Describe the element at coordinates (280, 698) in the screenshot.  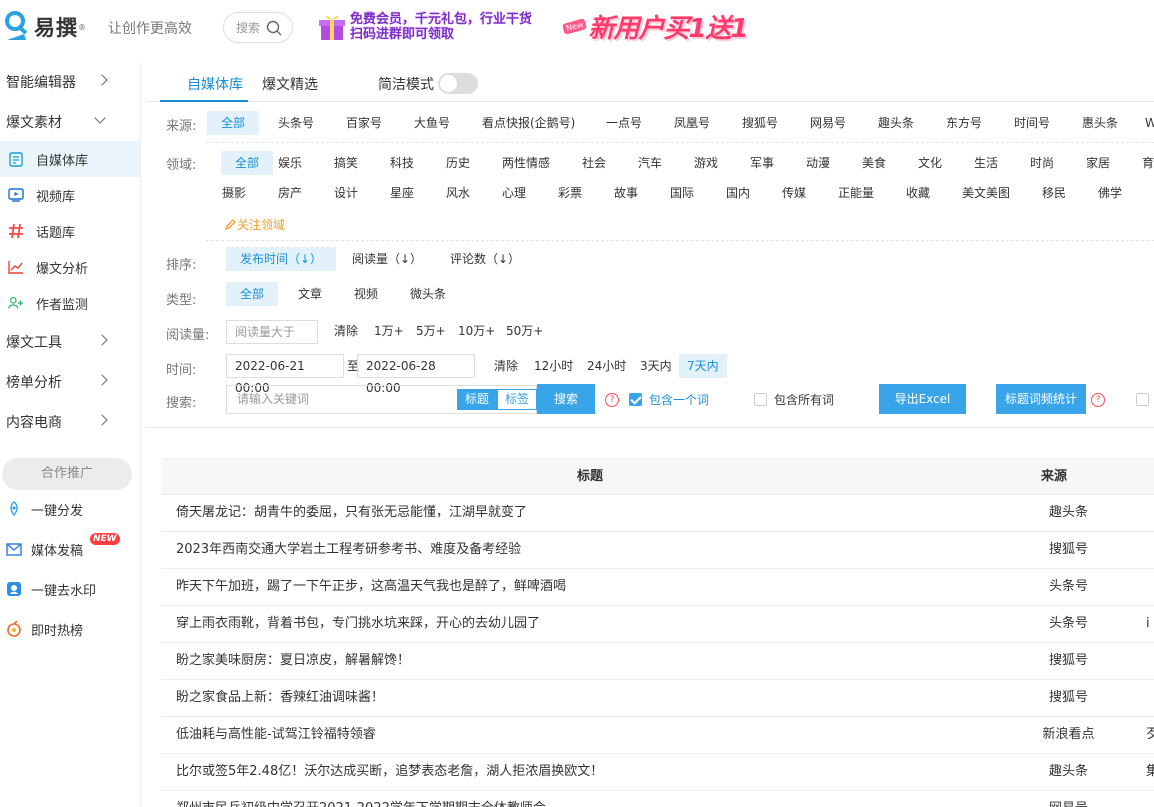
I see `row-title: 盼之家食品上新：香辣红油调味酱！` at that location.